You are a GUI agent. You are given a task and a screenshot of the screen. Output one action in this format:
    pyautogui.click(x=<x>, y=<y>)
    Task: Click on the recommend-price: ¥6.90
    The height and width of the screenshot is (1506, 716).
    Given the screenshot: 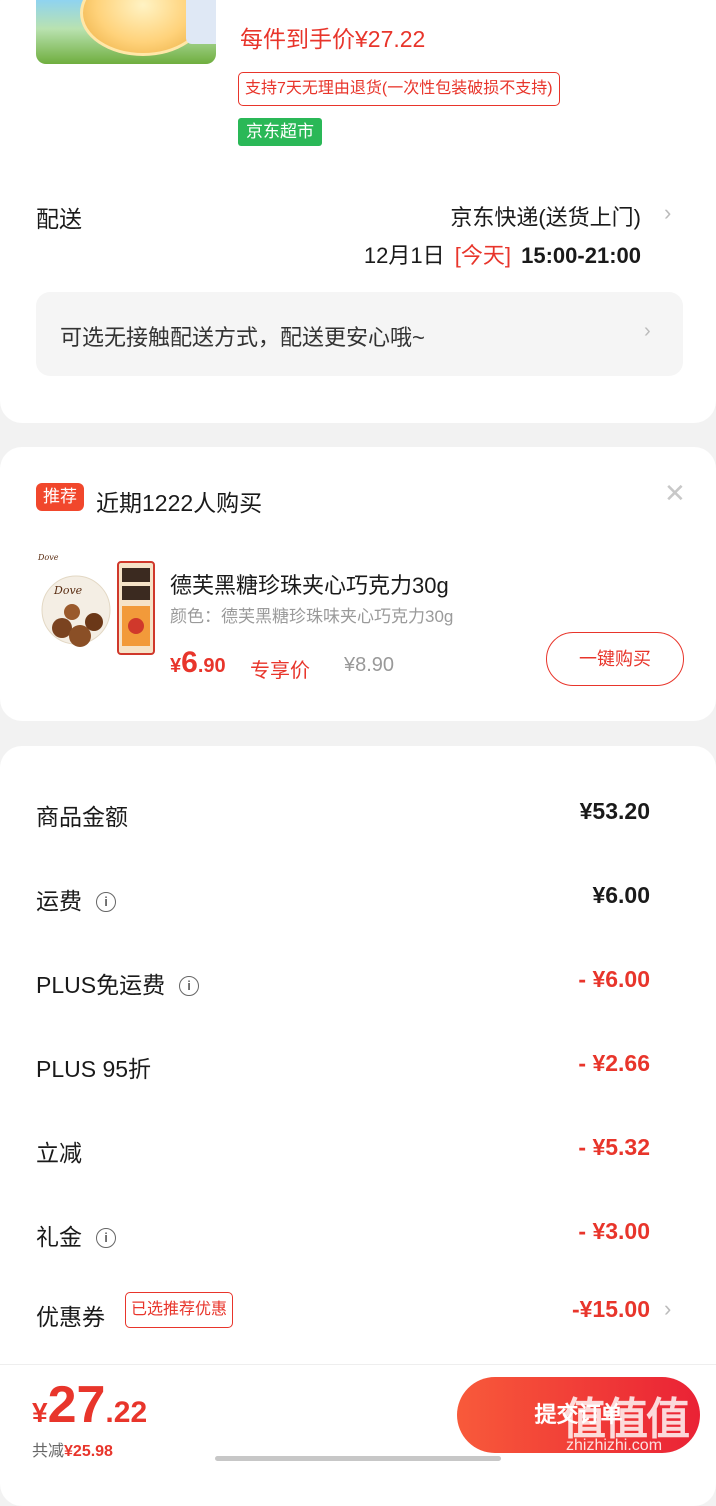 What is the action you would take?
    pyautogui.click(x=198, y=663)
    